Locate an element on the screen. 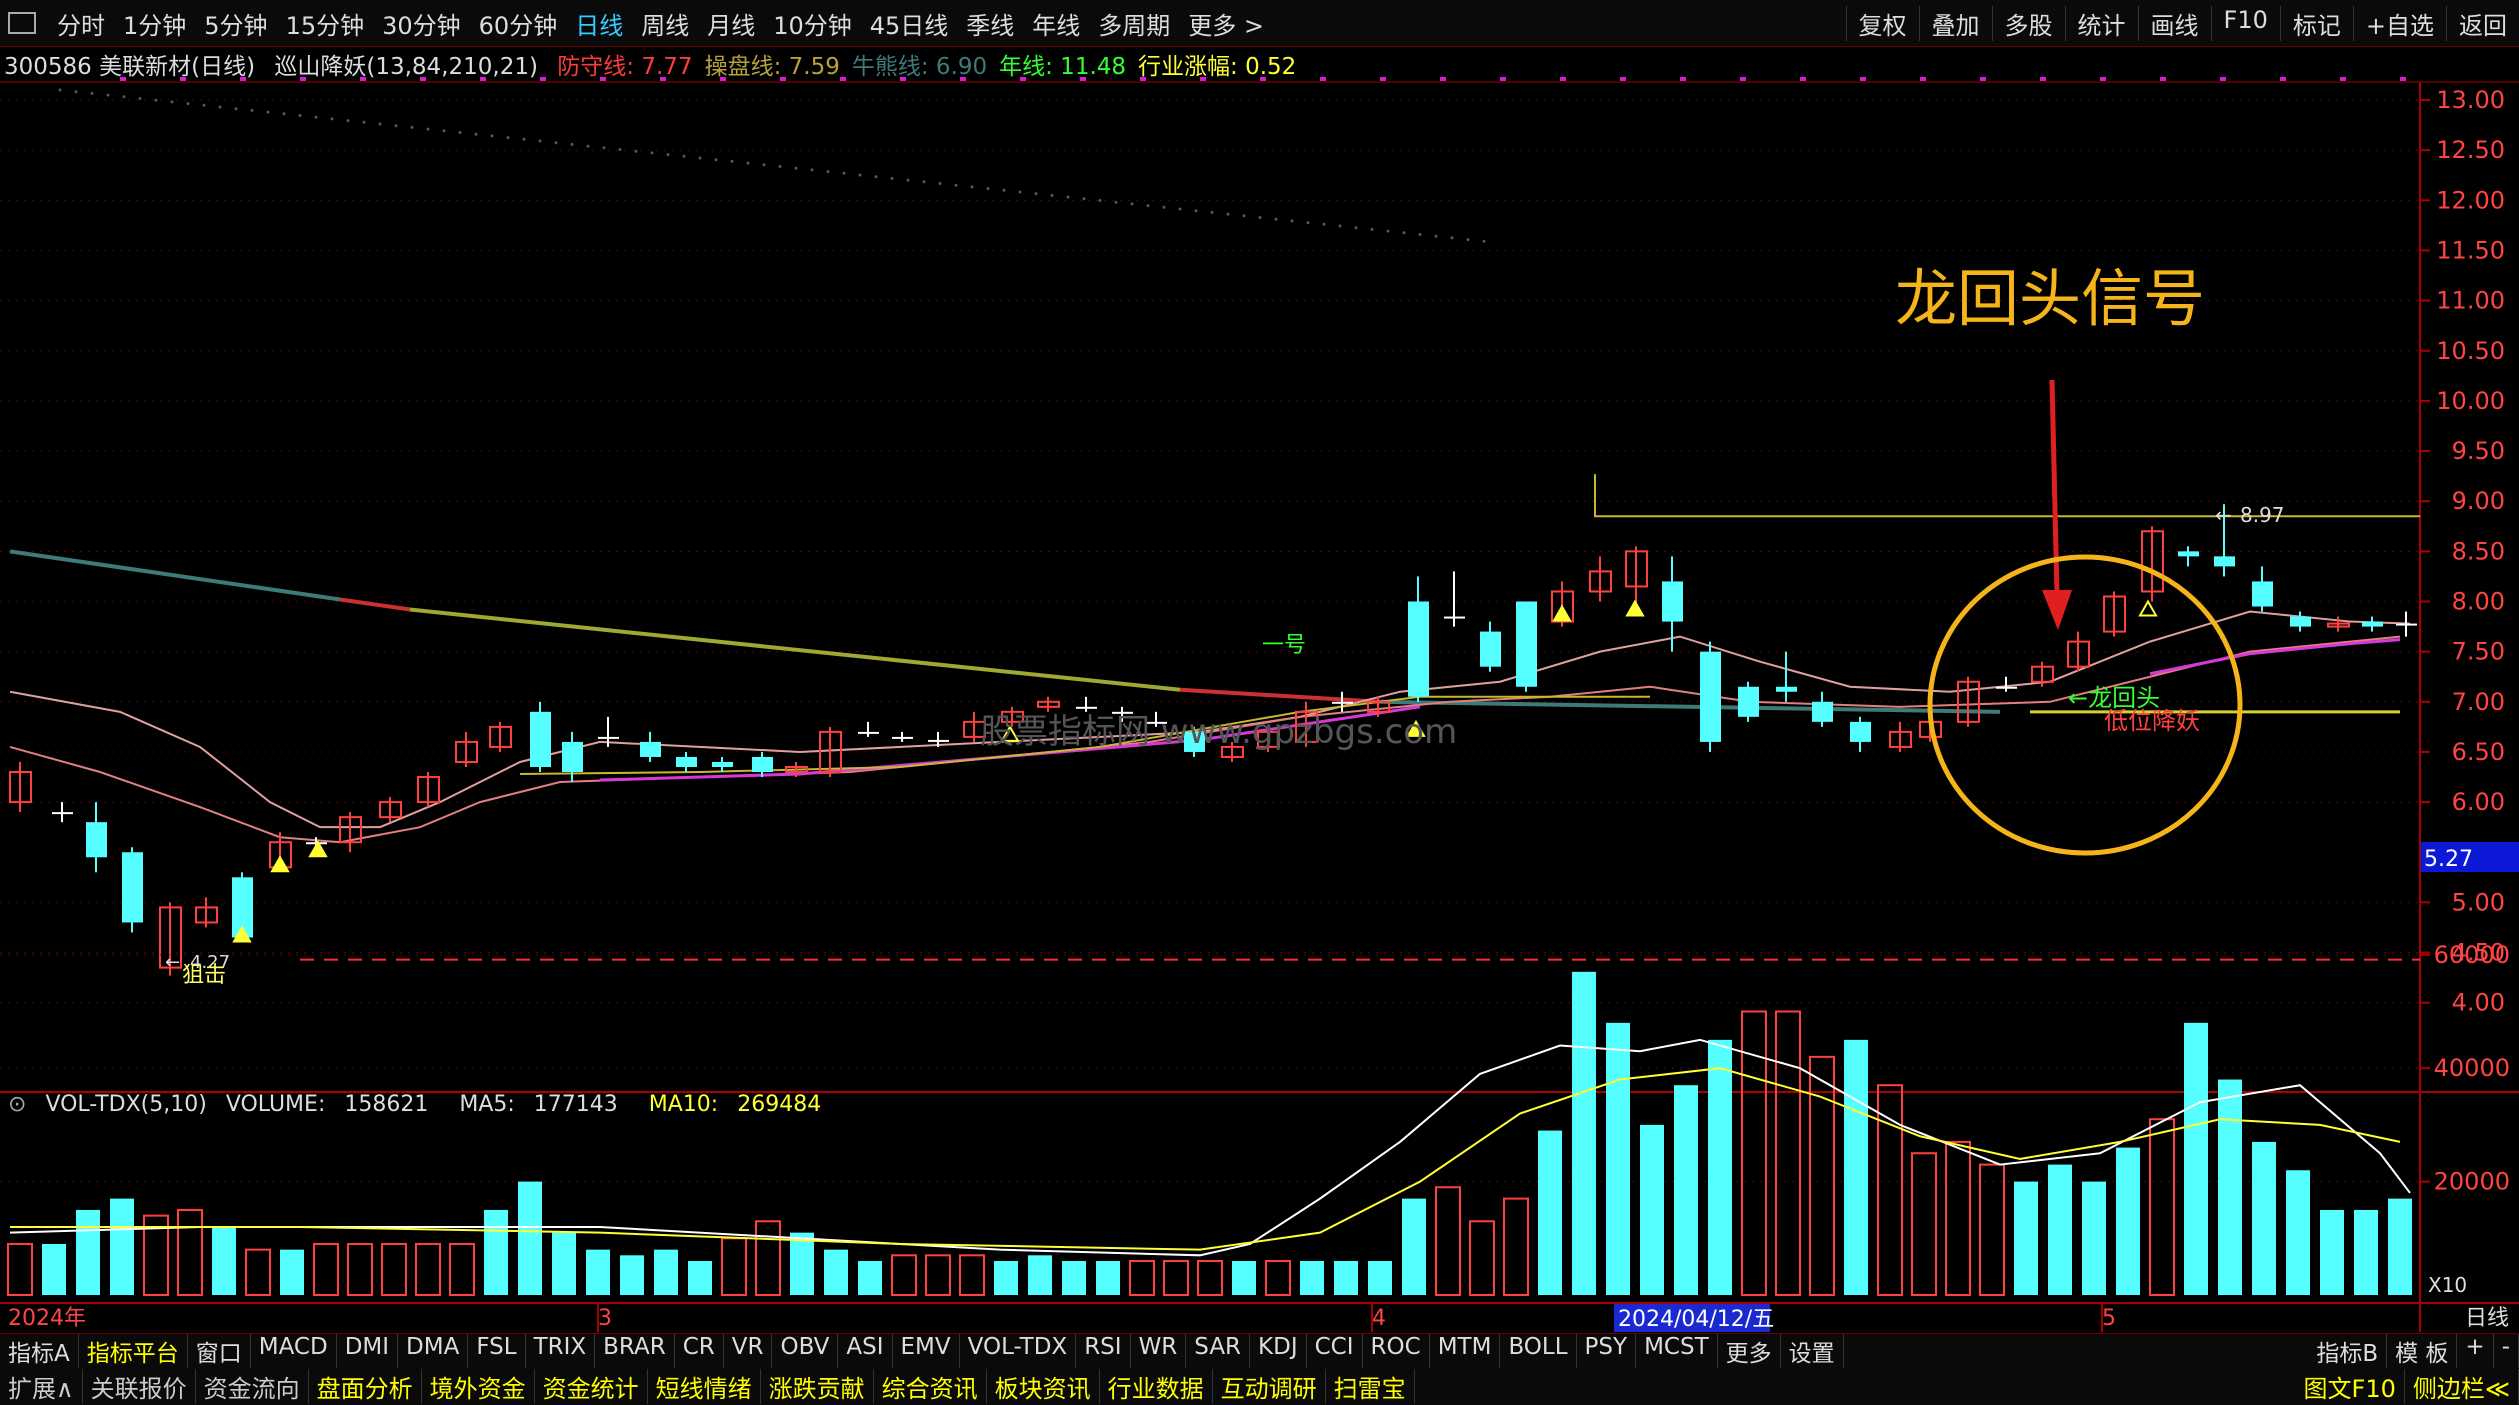 This screenshot has height=1405, width=2519. indicator-tab-17: SAR is located at coordinates (1218, 1351).